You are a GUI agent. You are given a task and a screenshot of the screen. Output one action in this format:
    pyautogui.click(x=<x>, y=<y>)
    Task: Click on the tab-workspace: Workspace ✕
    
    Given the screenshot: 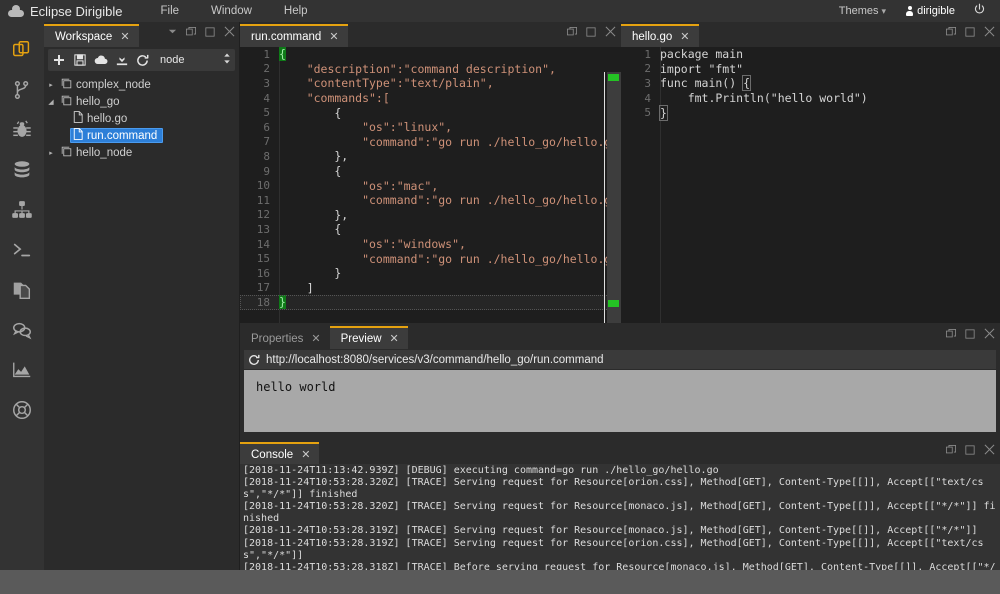 What is the action you would take?
    pyautogui.click(x=91, y=35)
    